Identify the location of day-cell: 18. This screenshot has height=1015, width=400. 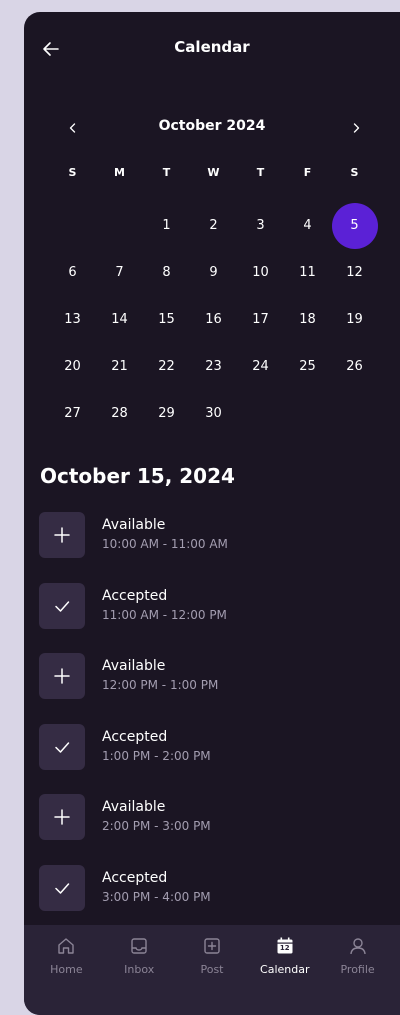
(307, 319).